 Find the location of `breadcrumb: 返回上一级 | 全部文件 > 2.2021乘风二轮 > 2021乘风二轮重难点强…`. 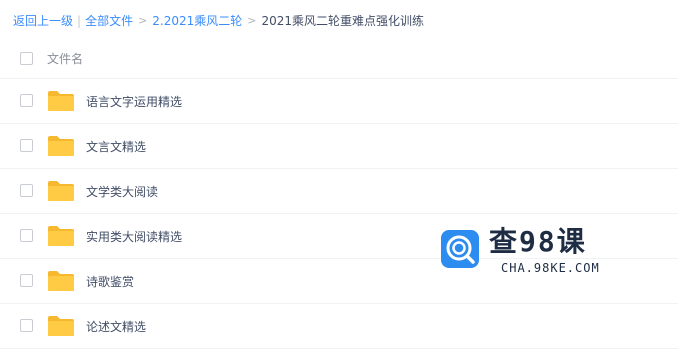

breadcrumb: 返回上一级 | 全部文件 > 2.2021乘风二轮 > 2021乘风二轮重难点强… is located at coordinates (218, 21).